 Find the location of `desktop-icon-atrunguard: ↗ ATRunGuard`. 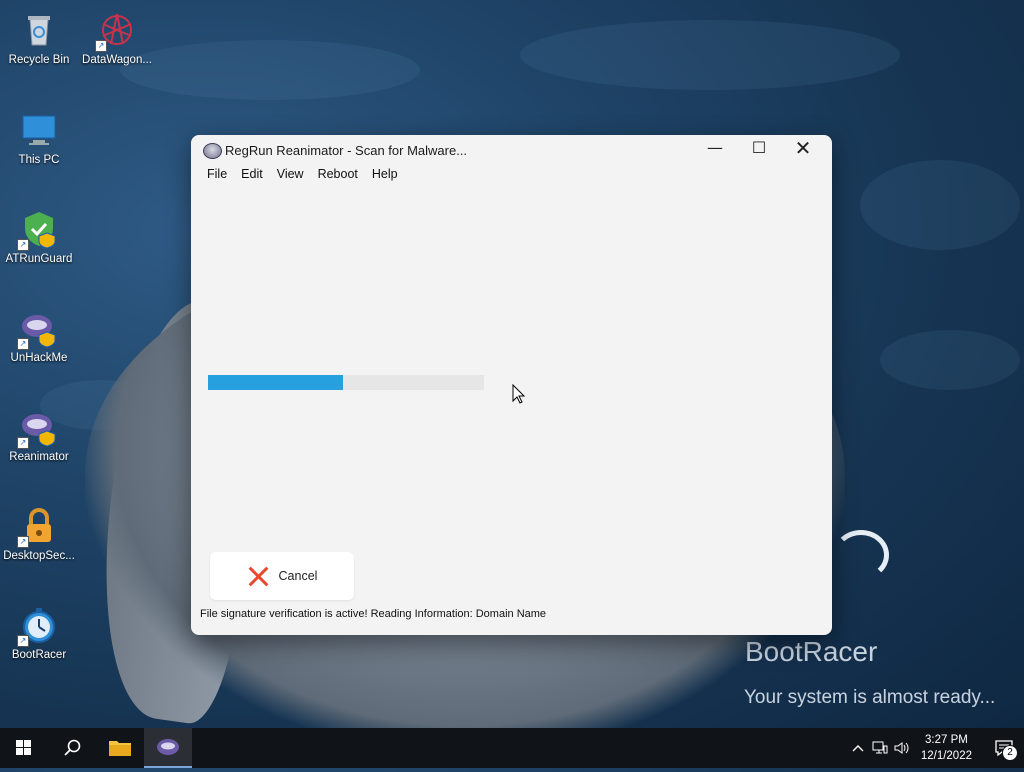

desktop-icon-atrunguard: ↗ ATRunGuard is located at coordinates (39, 237).